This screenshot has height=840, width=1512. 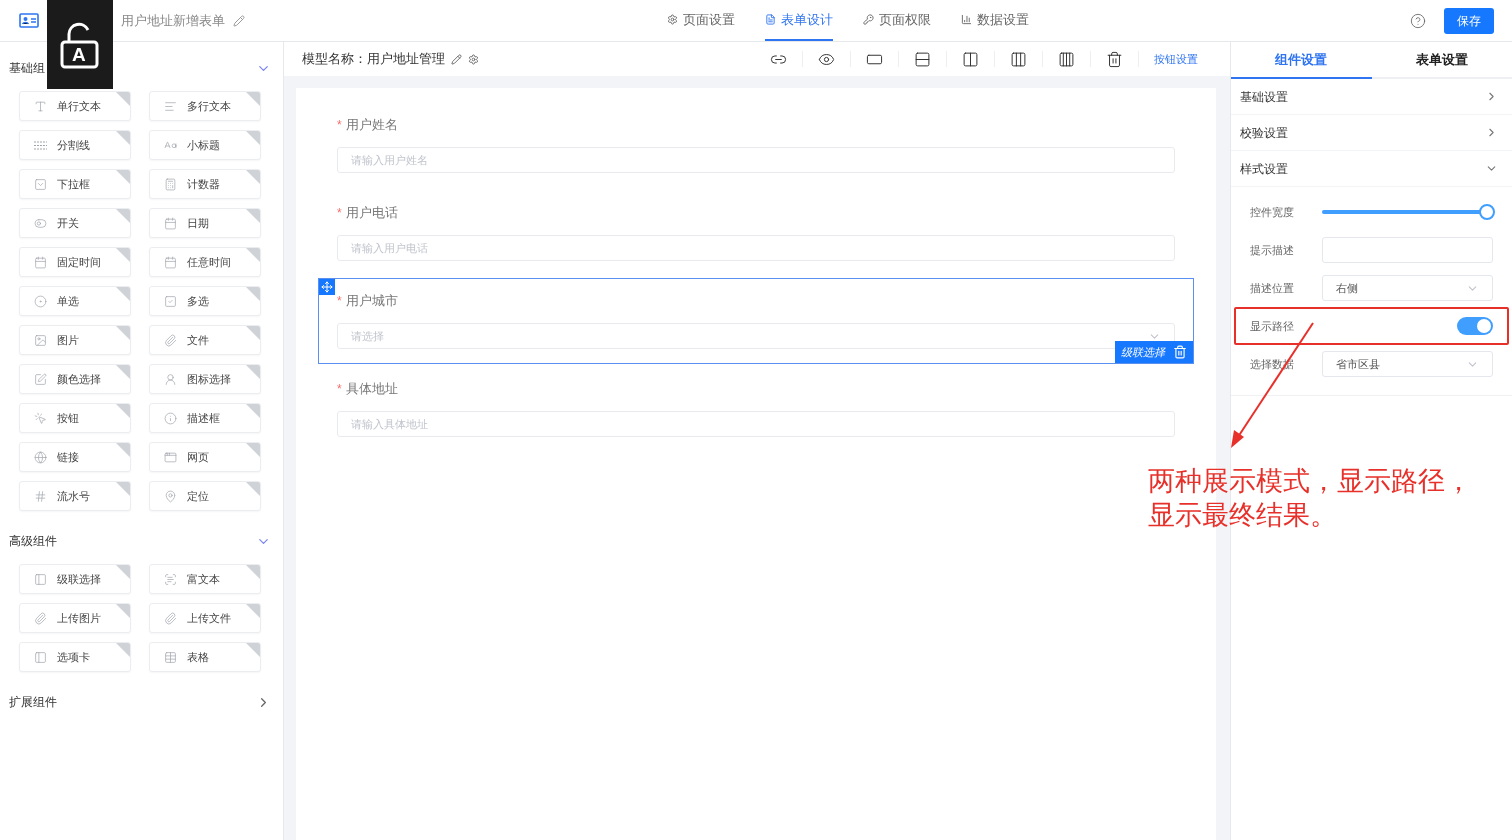 What do you see at coordinates (205, 223) in the screenshot?
I see `component-item: 日期` at bounding box center [205, 223].